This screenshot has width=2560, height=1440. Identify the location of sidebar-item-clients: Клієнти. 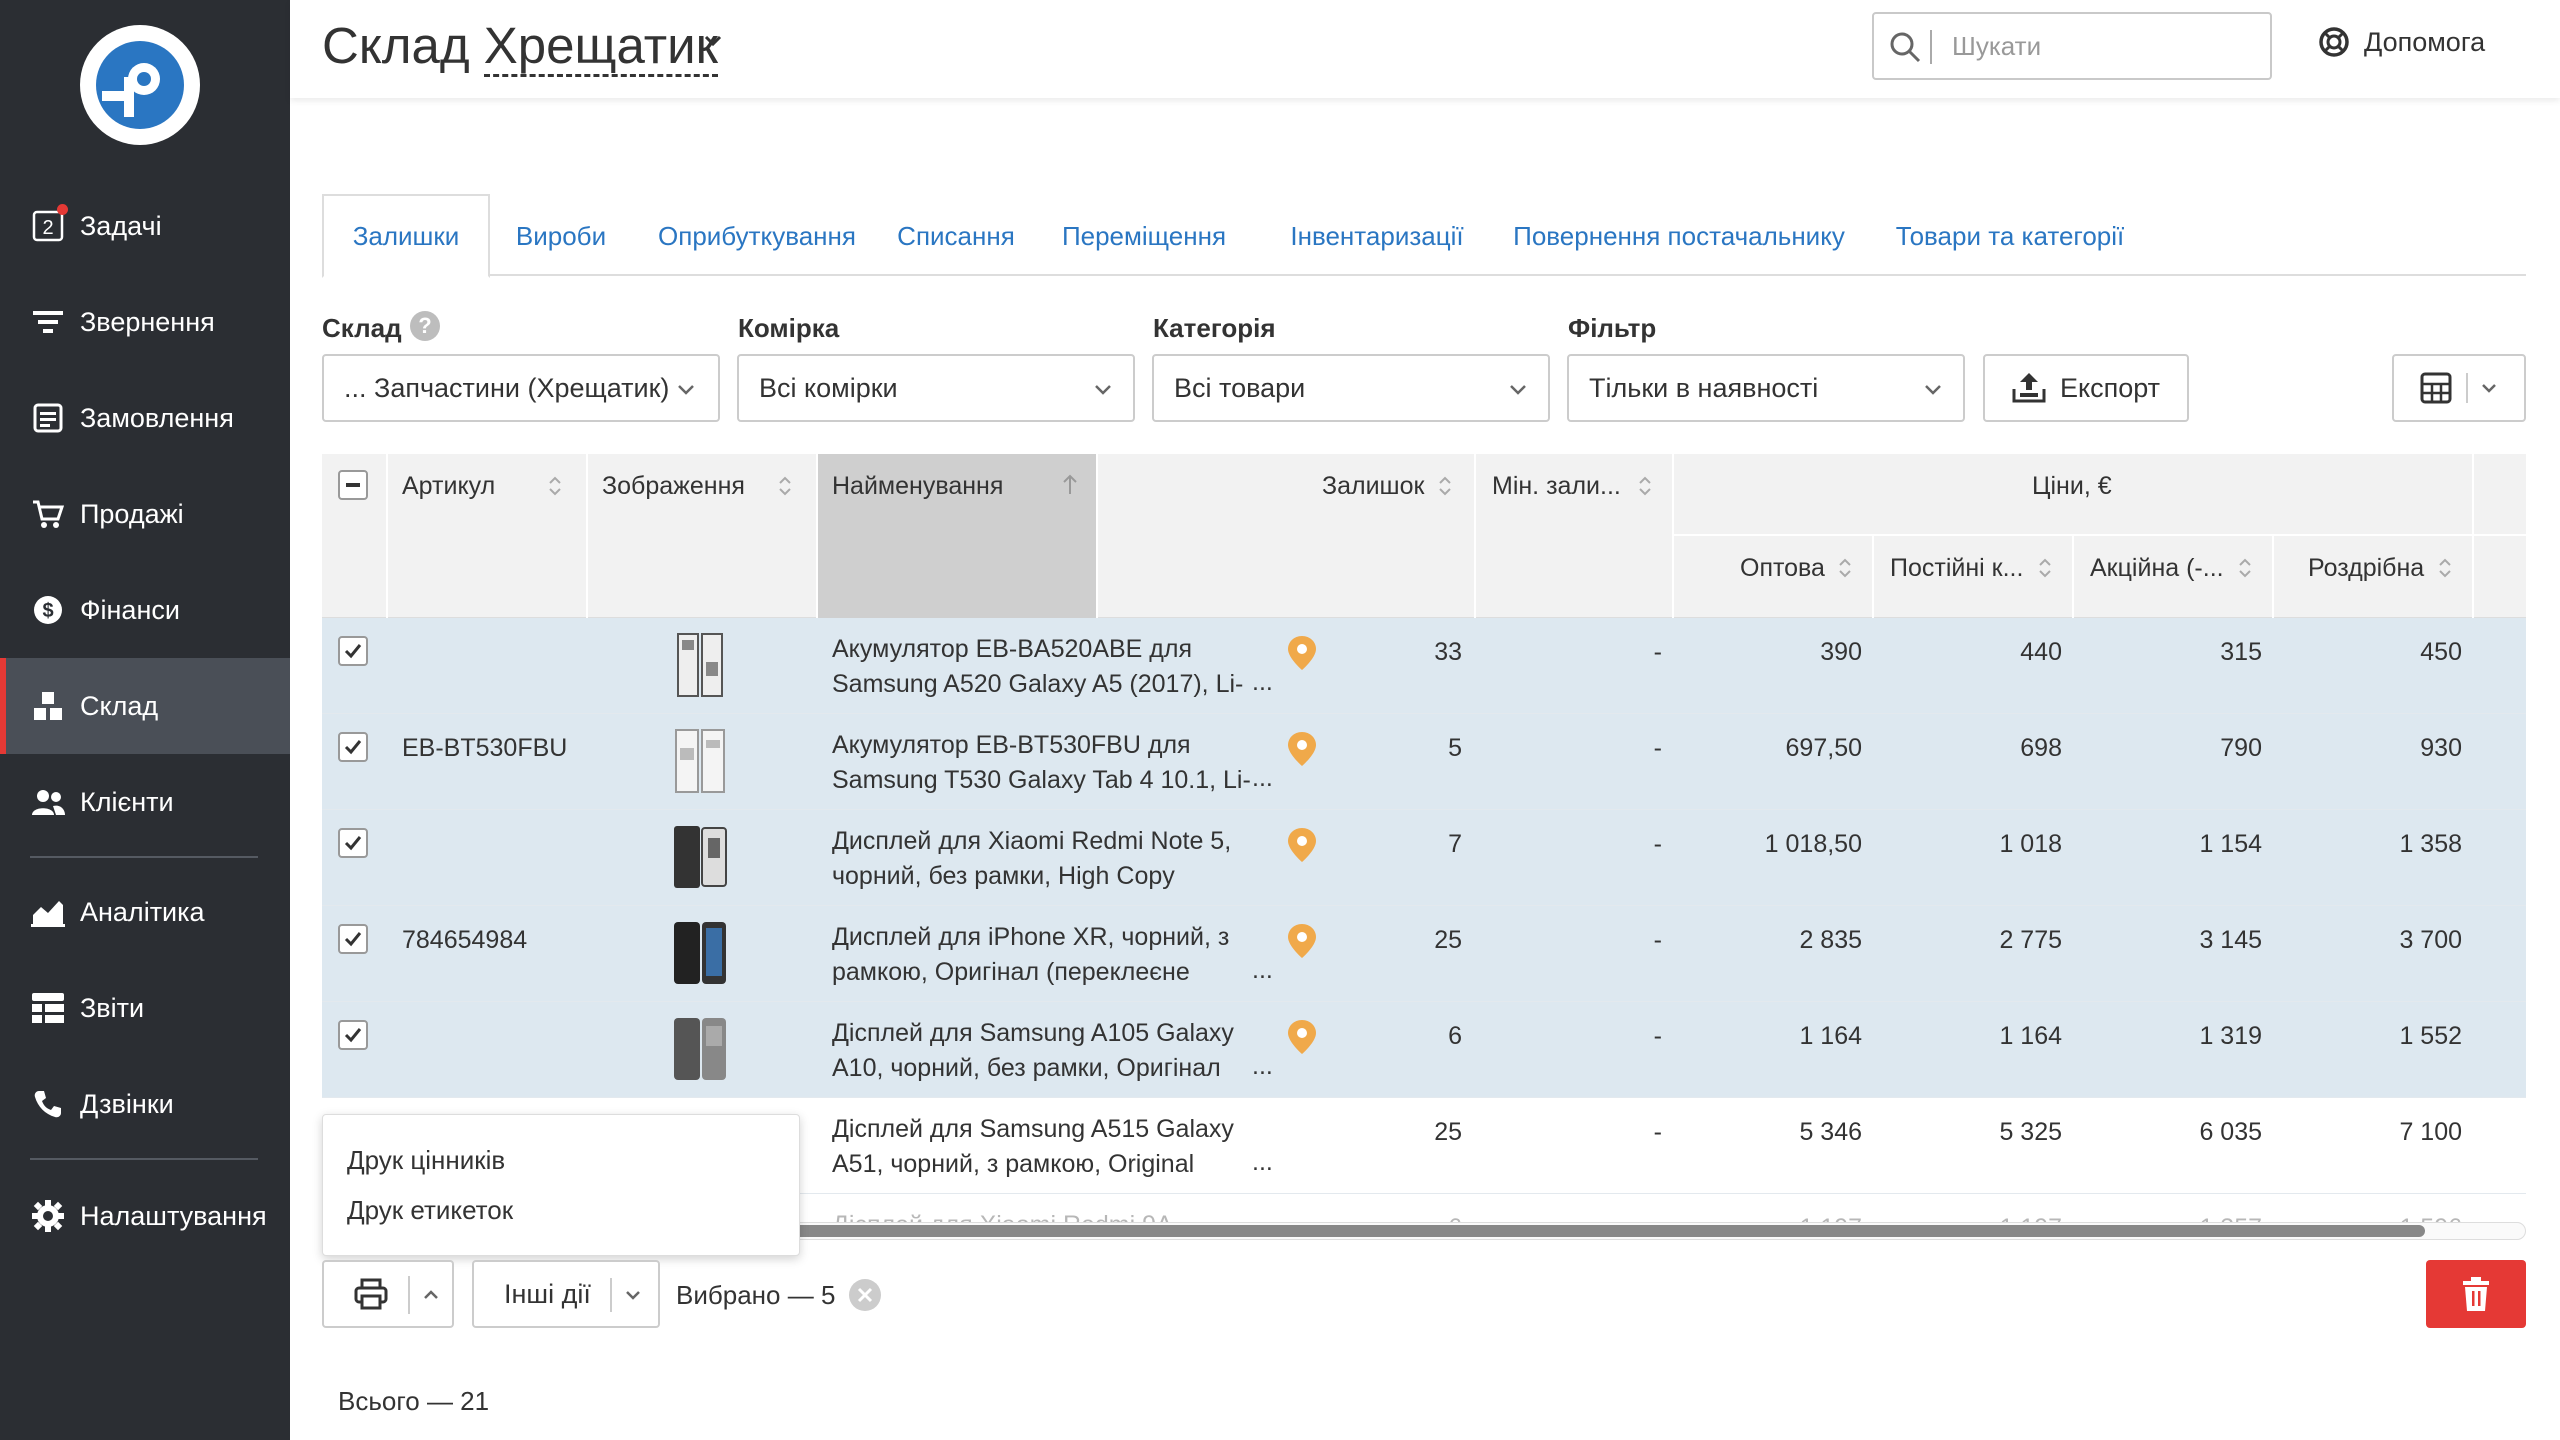
(145, 802).